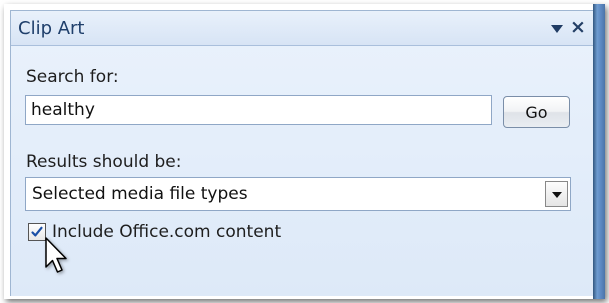 This screenshot has height=303, width=609. I want to click on results-type-select: Selected media file types, so click(298, 194).